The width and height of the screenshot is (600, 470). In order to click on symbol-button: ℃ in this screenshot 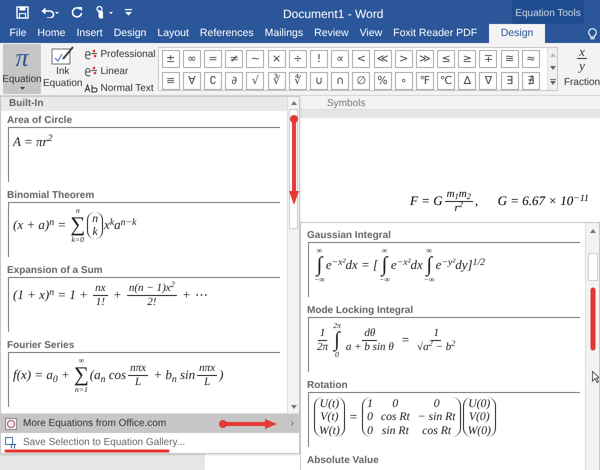, I will do `click(446, 81)`.